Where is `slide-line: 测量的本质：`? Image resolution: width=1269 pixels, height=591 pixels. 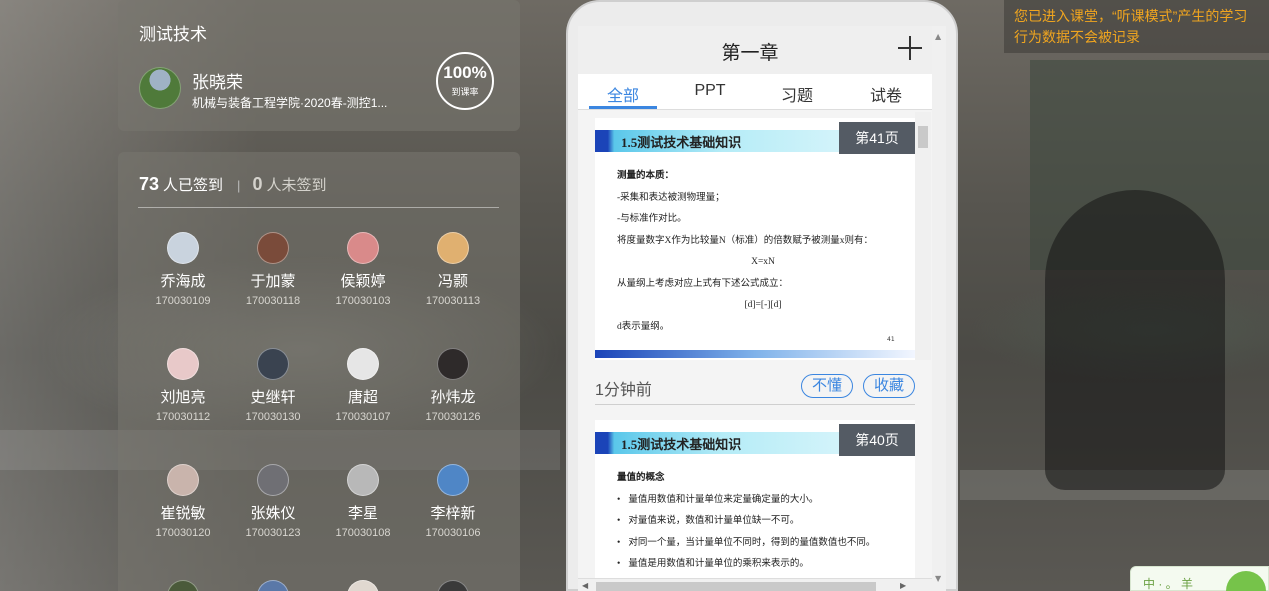 slide-line: 测量的本质： is located at coordinates (646, 176).